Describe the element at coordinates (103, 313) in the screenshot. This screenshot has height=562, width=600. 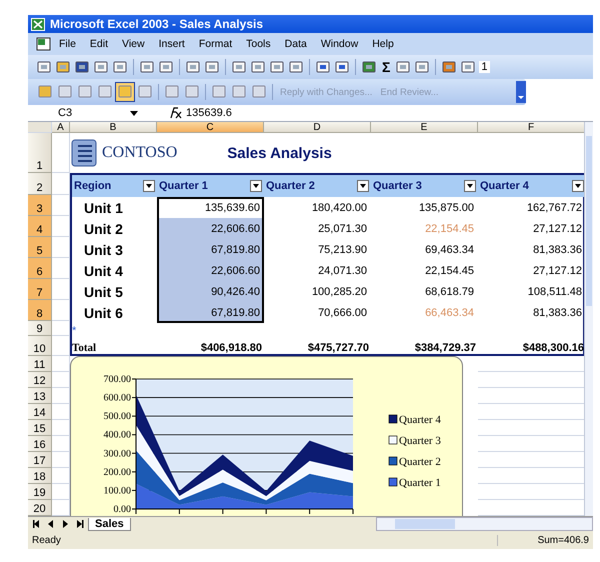
I see `table-cell-text: Unit 6` at that location.